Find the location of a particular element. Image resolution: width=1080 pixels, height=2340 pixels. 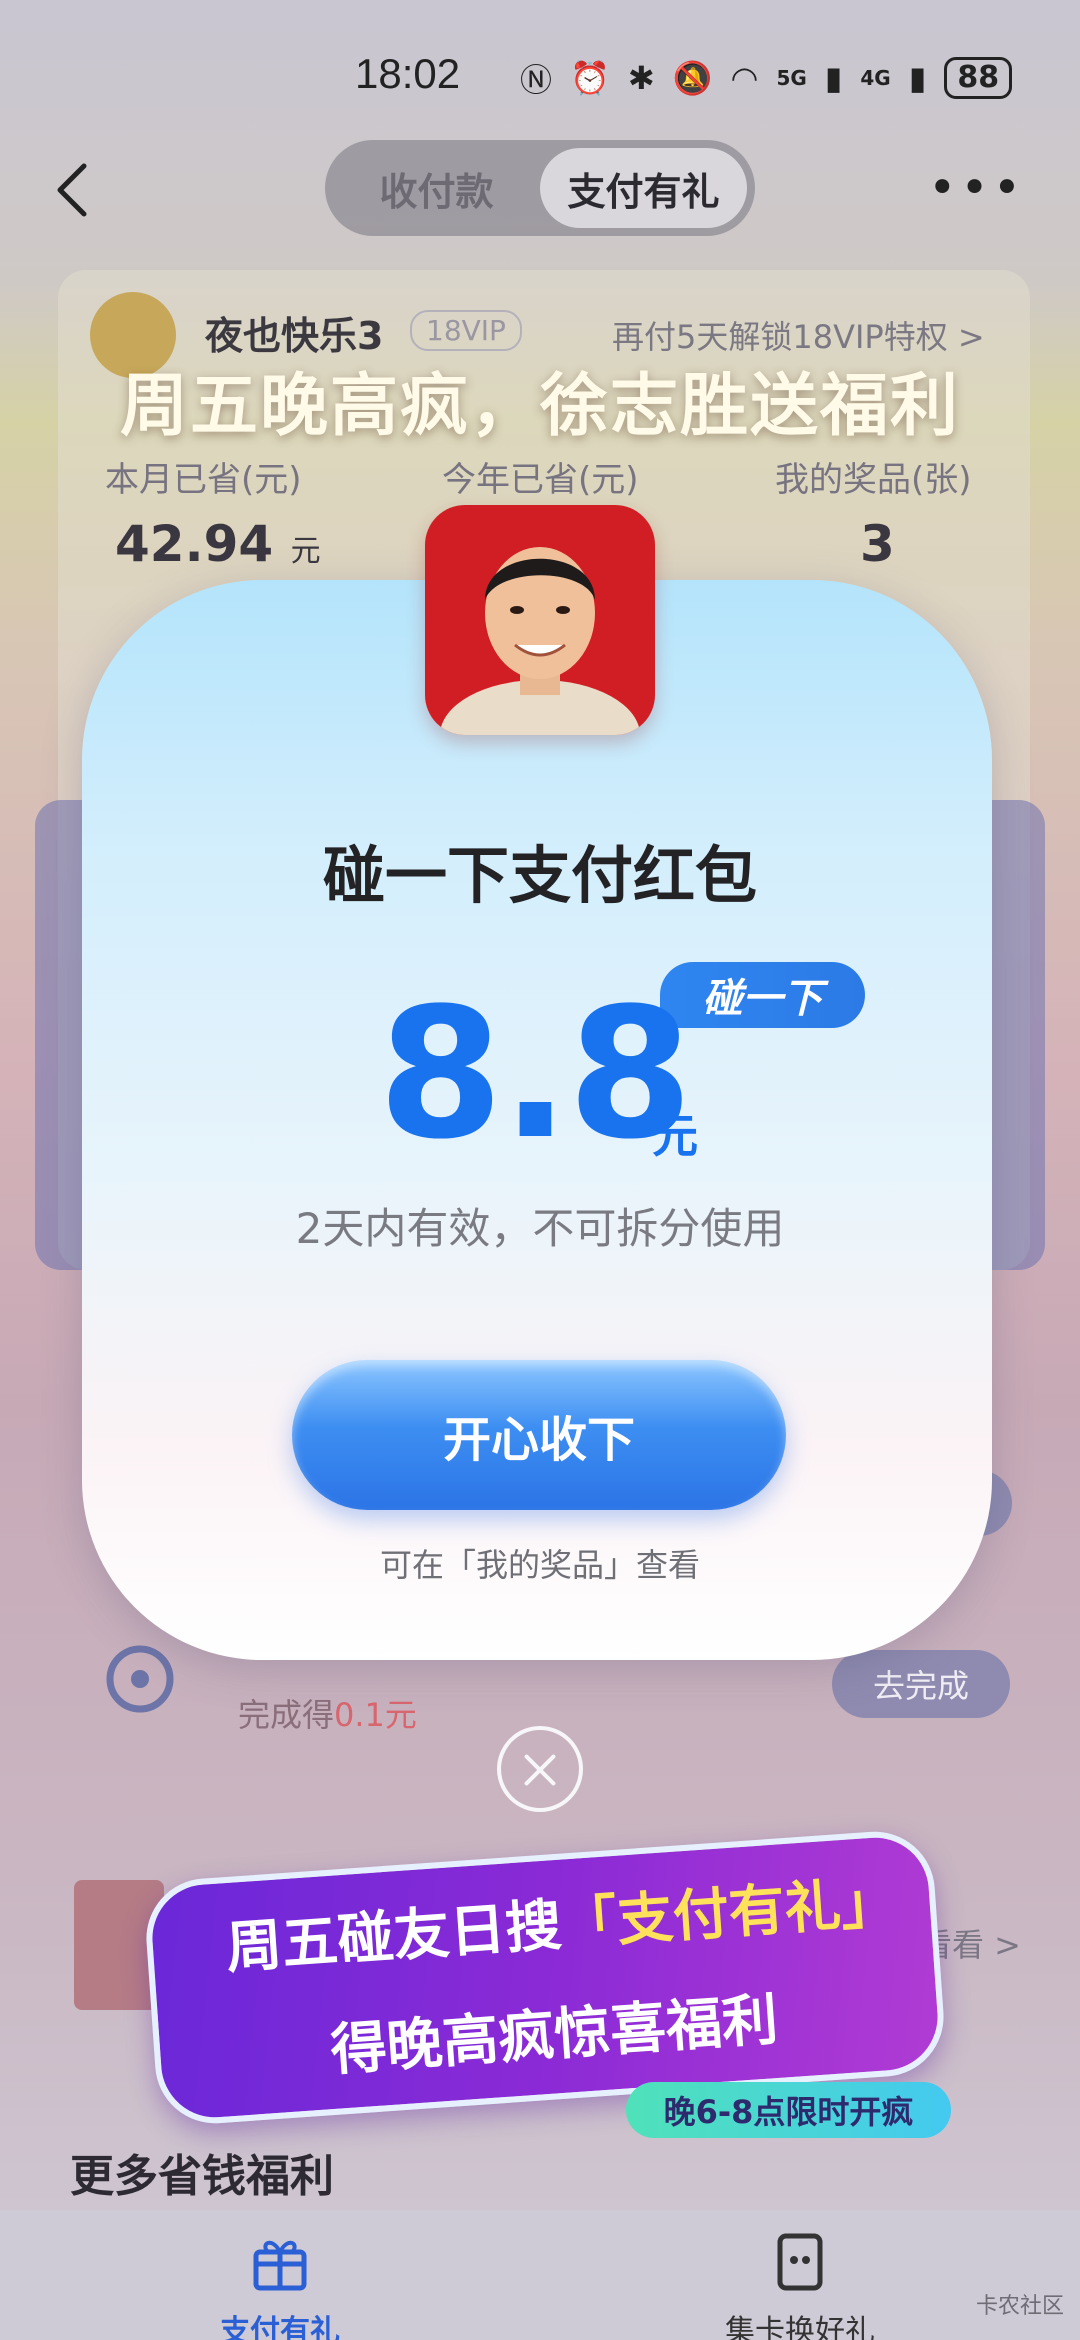

watermark: 卡农社区 is located at coordinates (1019, 2306).